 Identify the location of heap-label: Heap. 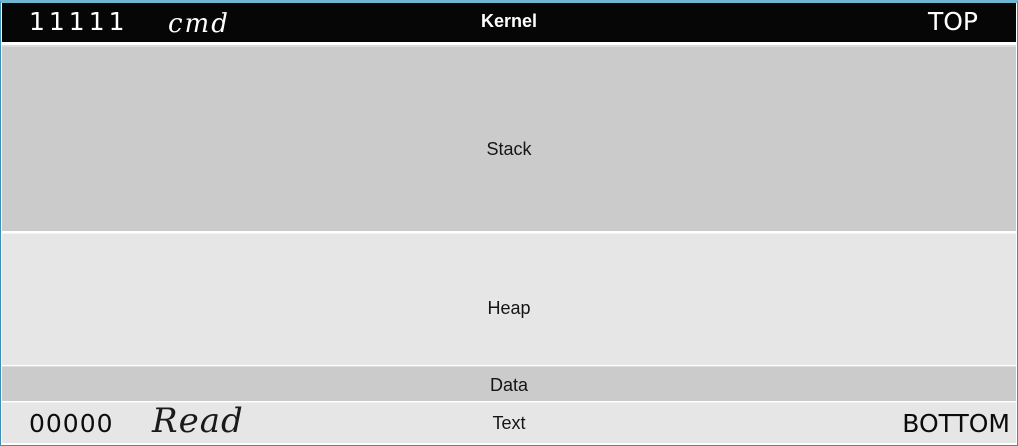
(509, 308).